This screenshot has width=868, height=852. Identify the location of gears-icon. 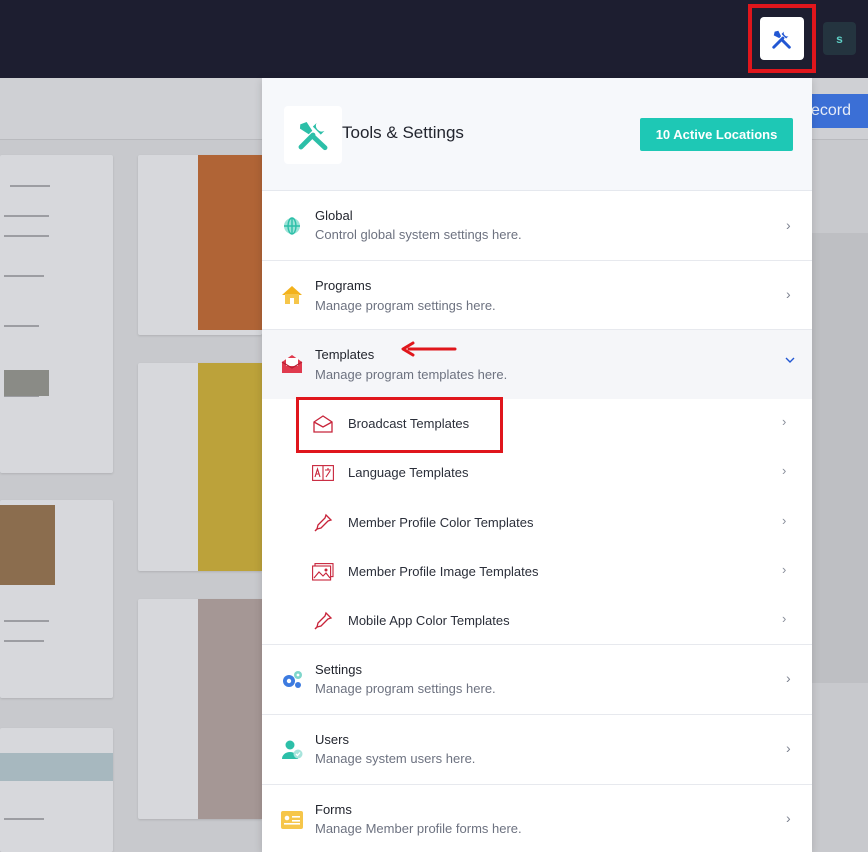
(292, 680).